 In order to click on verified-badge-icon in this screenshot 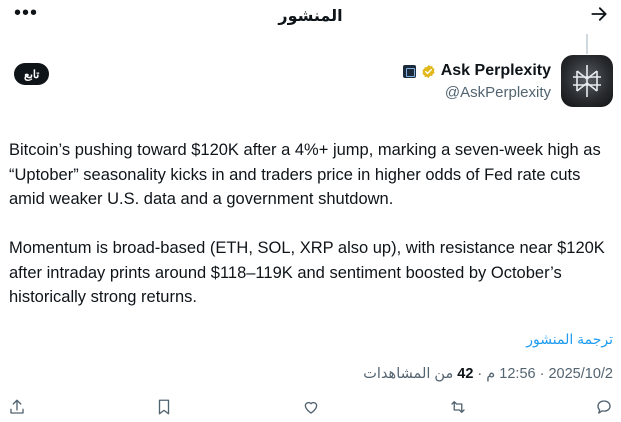, I will do `click(428, 71)`.